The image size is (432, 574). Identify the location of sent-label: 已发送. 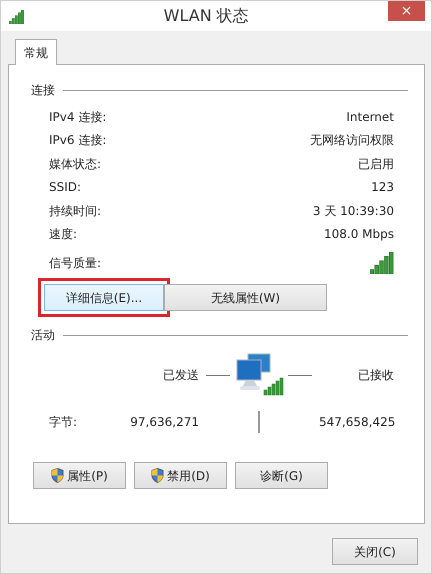
(180, 375).